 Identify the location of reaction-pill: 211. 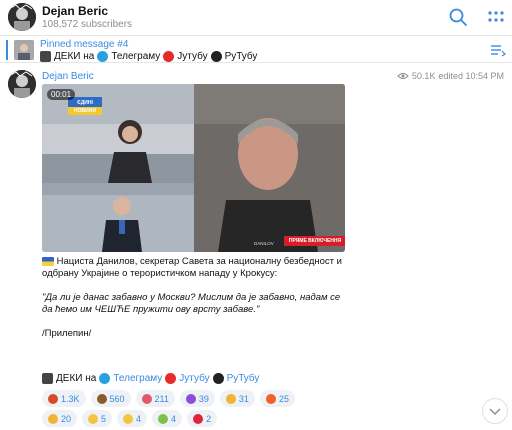
(155, 398).